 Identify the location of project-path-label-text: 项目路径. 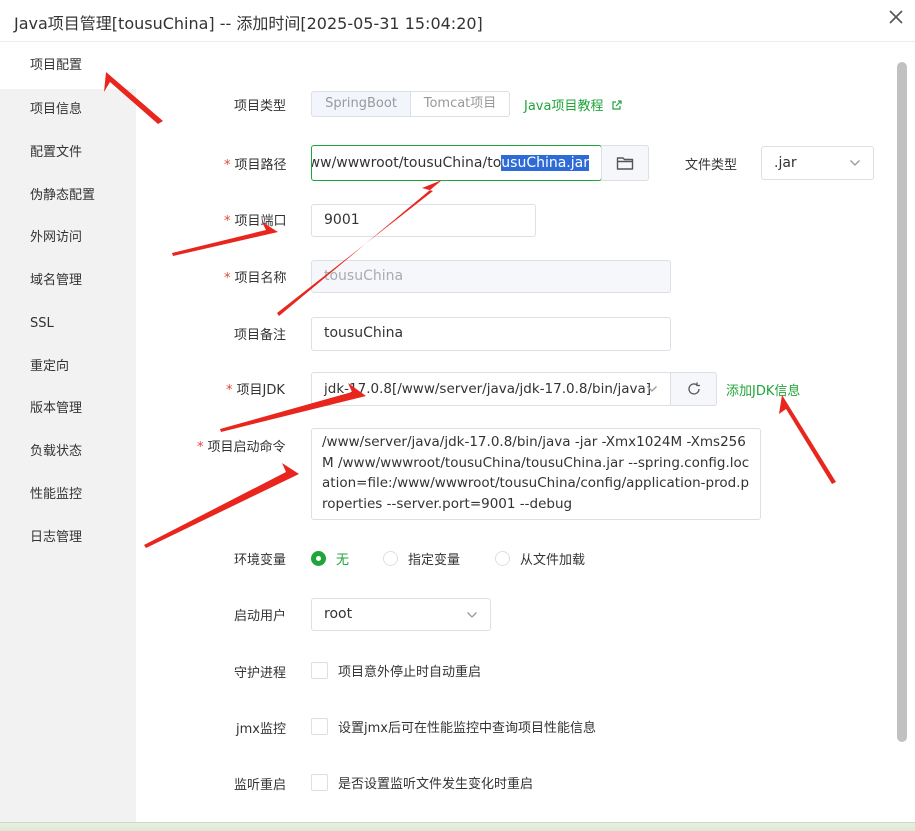
(260, 165).